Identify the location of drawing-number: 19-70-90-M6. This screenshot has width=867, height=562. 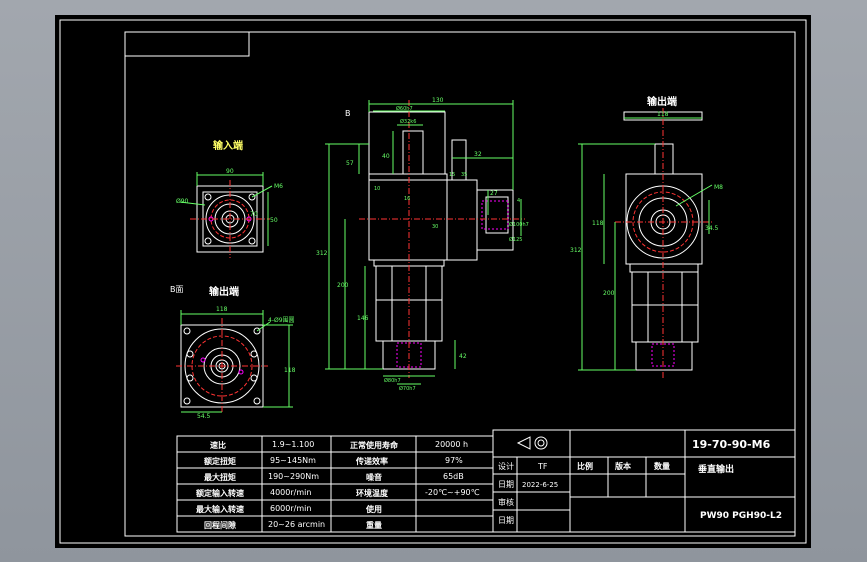
(731, 444).